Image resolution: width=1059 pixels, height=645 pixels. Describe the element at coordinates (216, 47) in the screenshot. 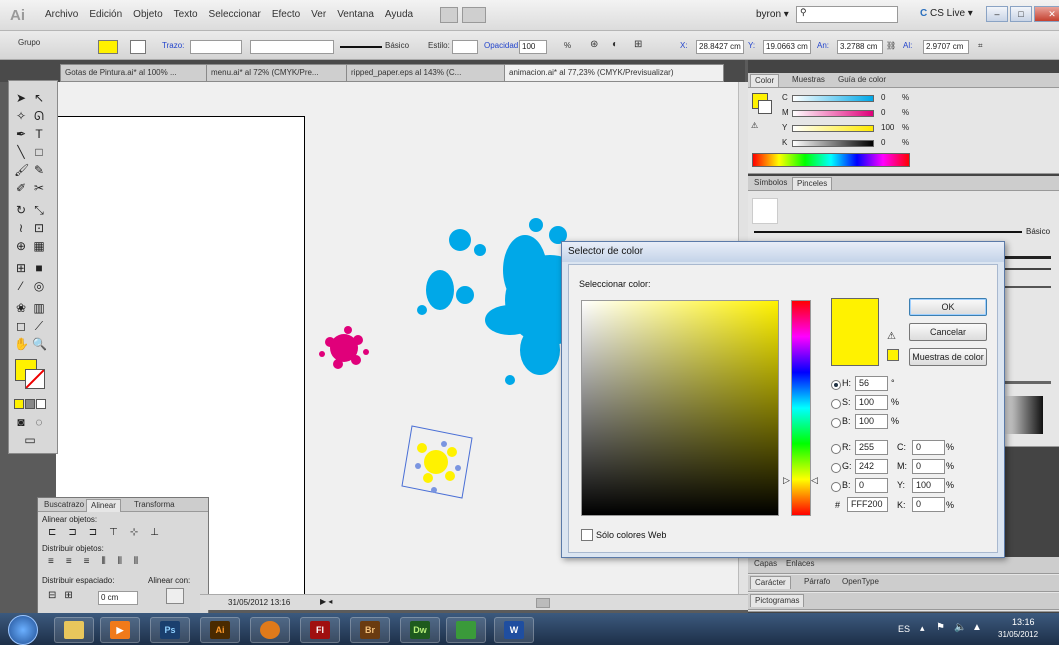

I see `stroke-weight-field` at that location.